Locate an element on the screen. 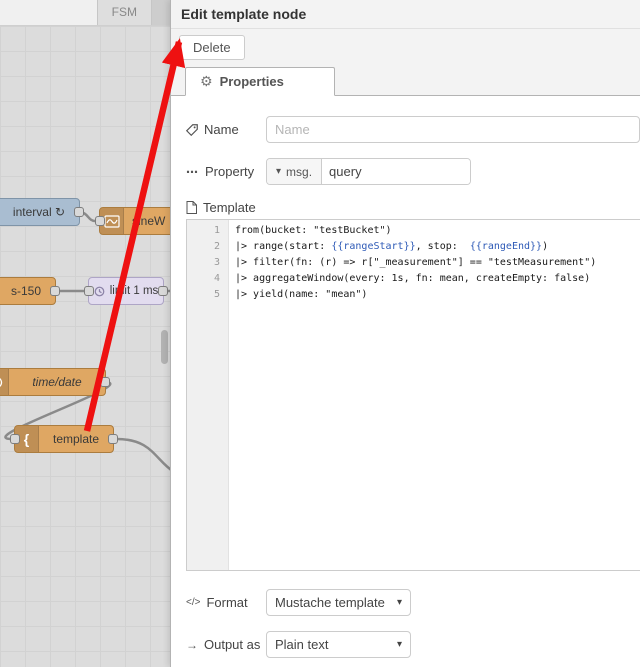 Image resolution: width=640 pixels, height=667 pixels. name-input is located at coordinates (453, 129).